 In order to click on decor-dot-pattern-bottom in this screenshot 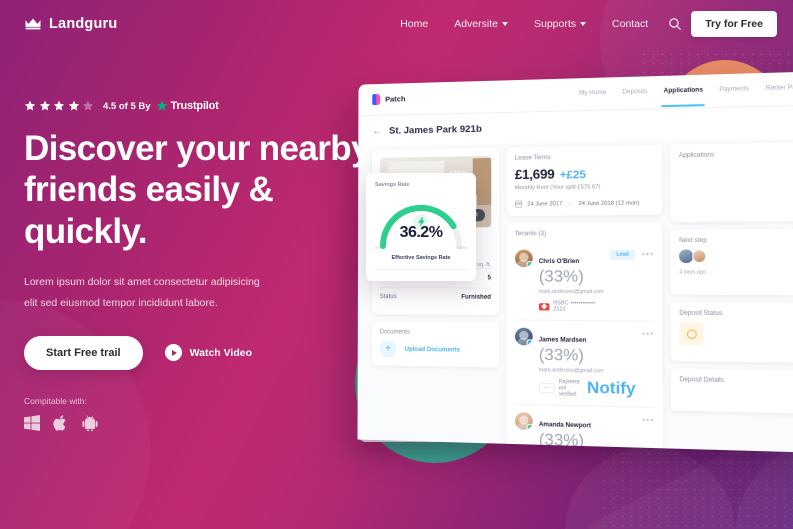, I will do `click(696, 484)`.